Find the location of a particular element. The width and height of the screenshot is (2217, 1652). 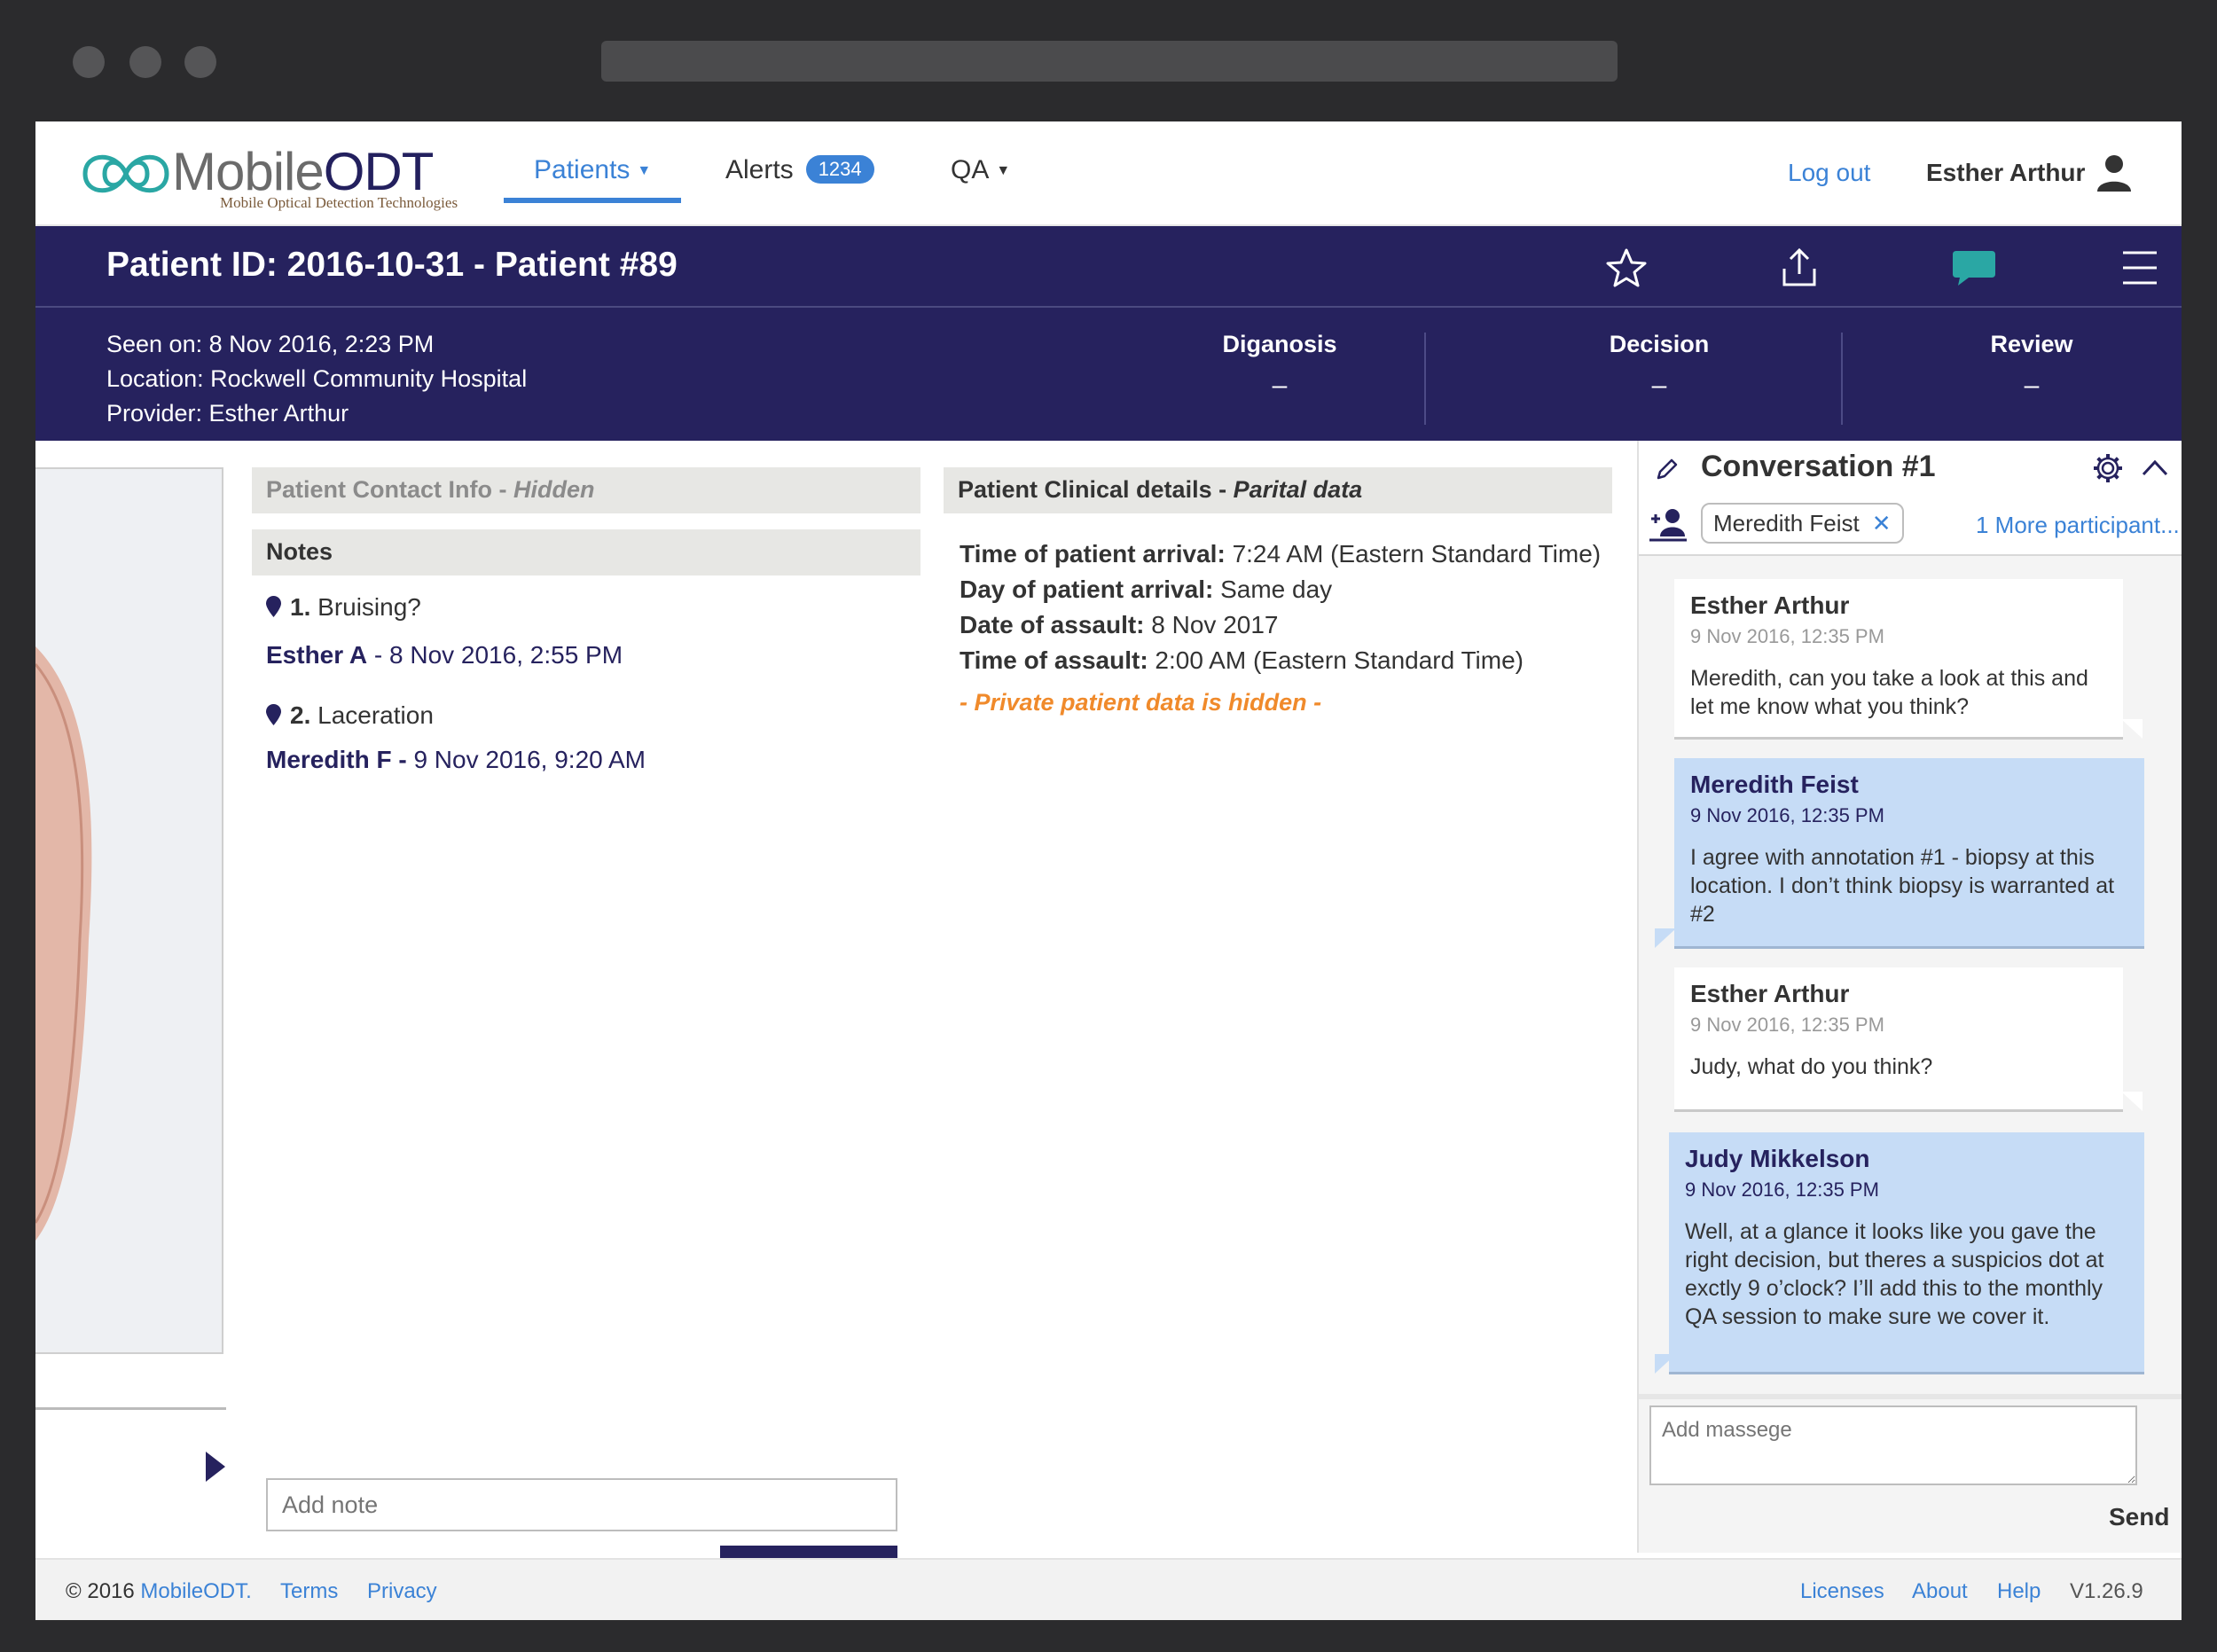

contact-info-status: Hidden is located at coordinates (554, 489).